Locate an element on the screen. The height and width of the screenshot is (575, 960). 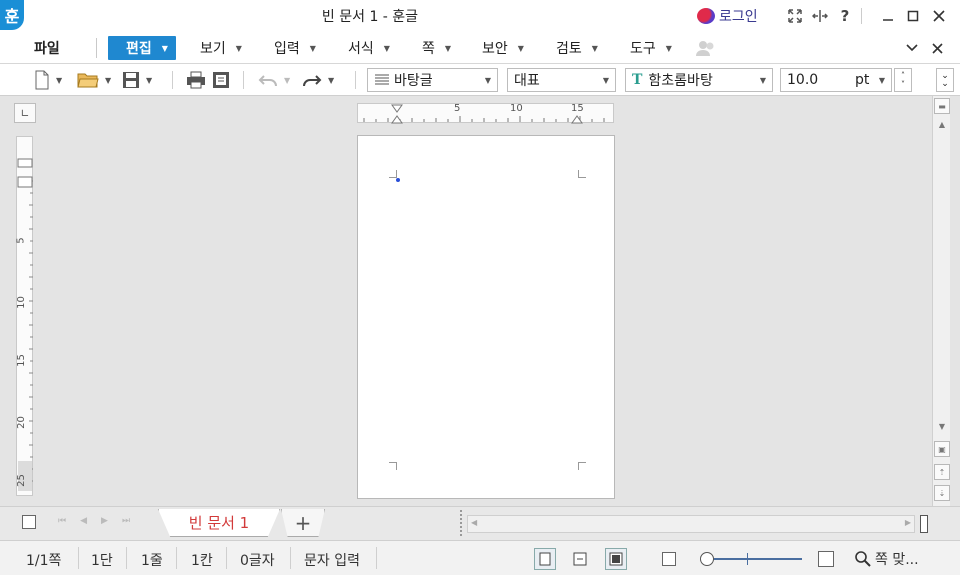
menu-page-label: 쪽 is located at coordinates (428, 49).